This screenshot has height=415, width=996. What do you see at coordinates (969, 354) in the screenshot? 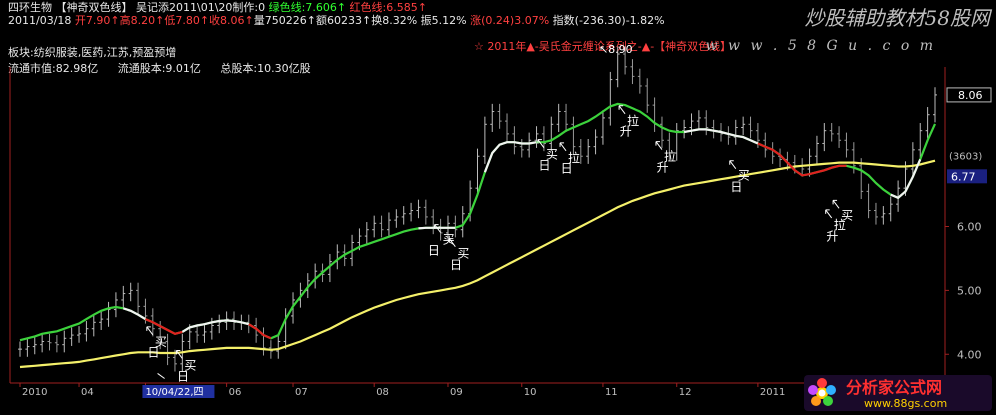
I see `y-tick-label: 4.00` at bounding box center [969, 354].